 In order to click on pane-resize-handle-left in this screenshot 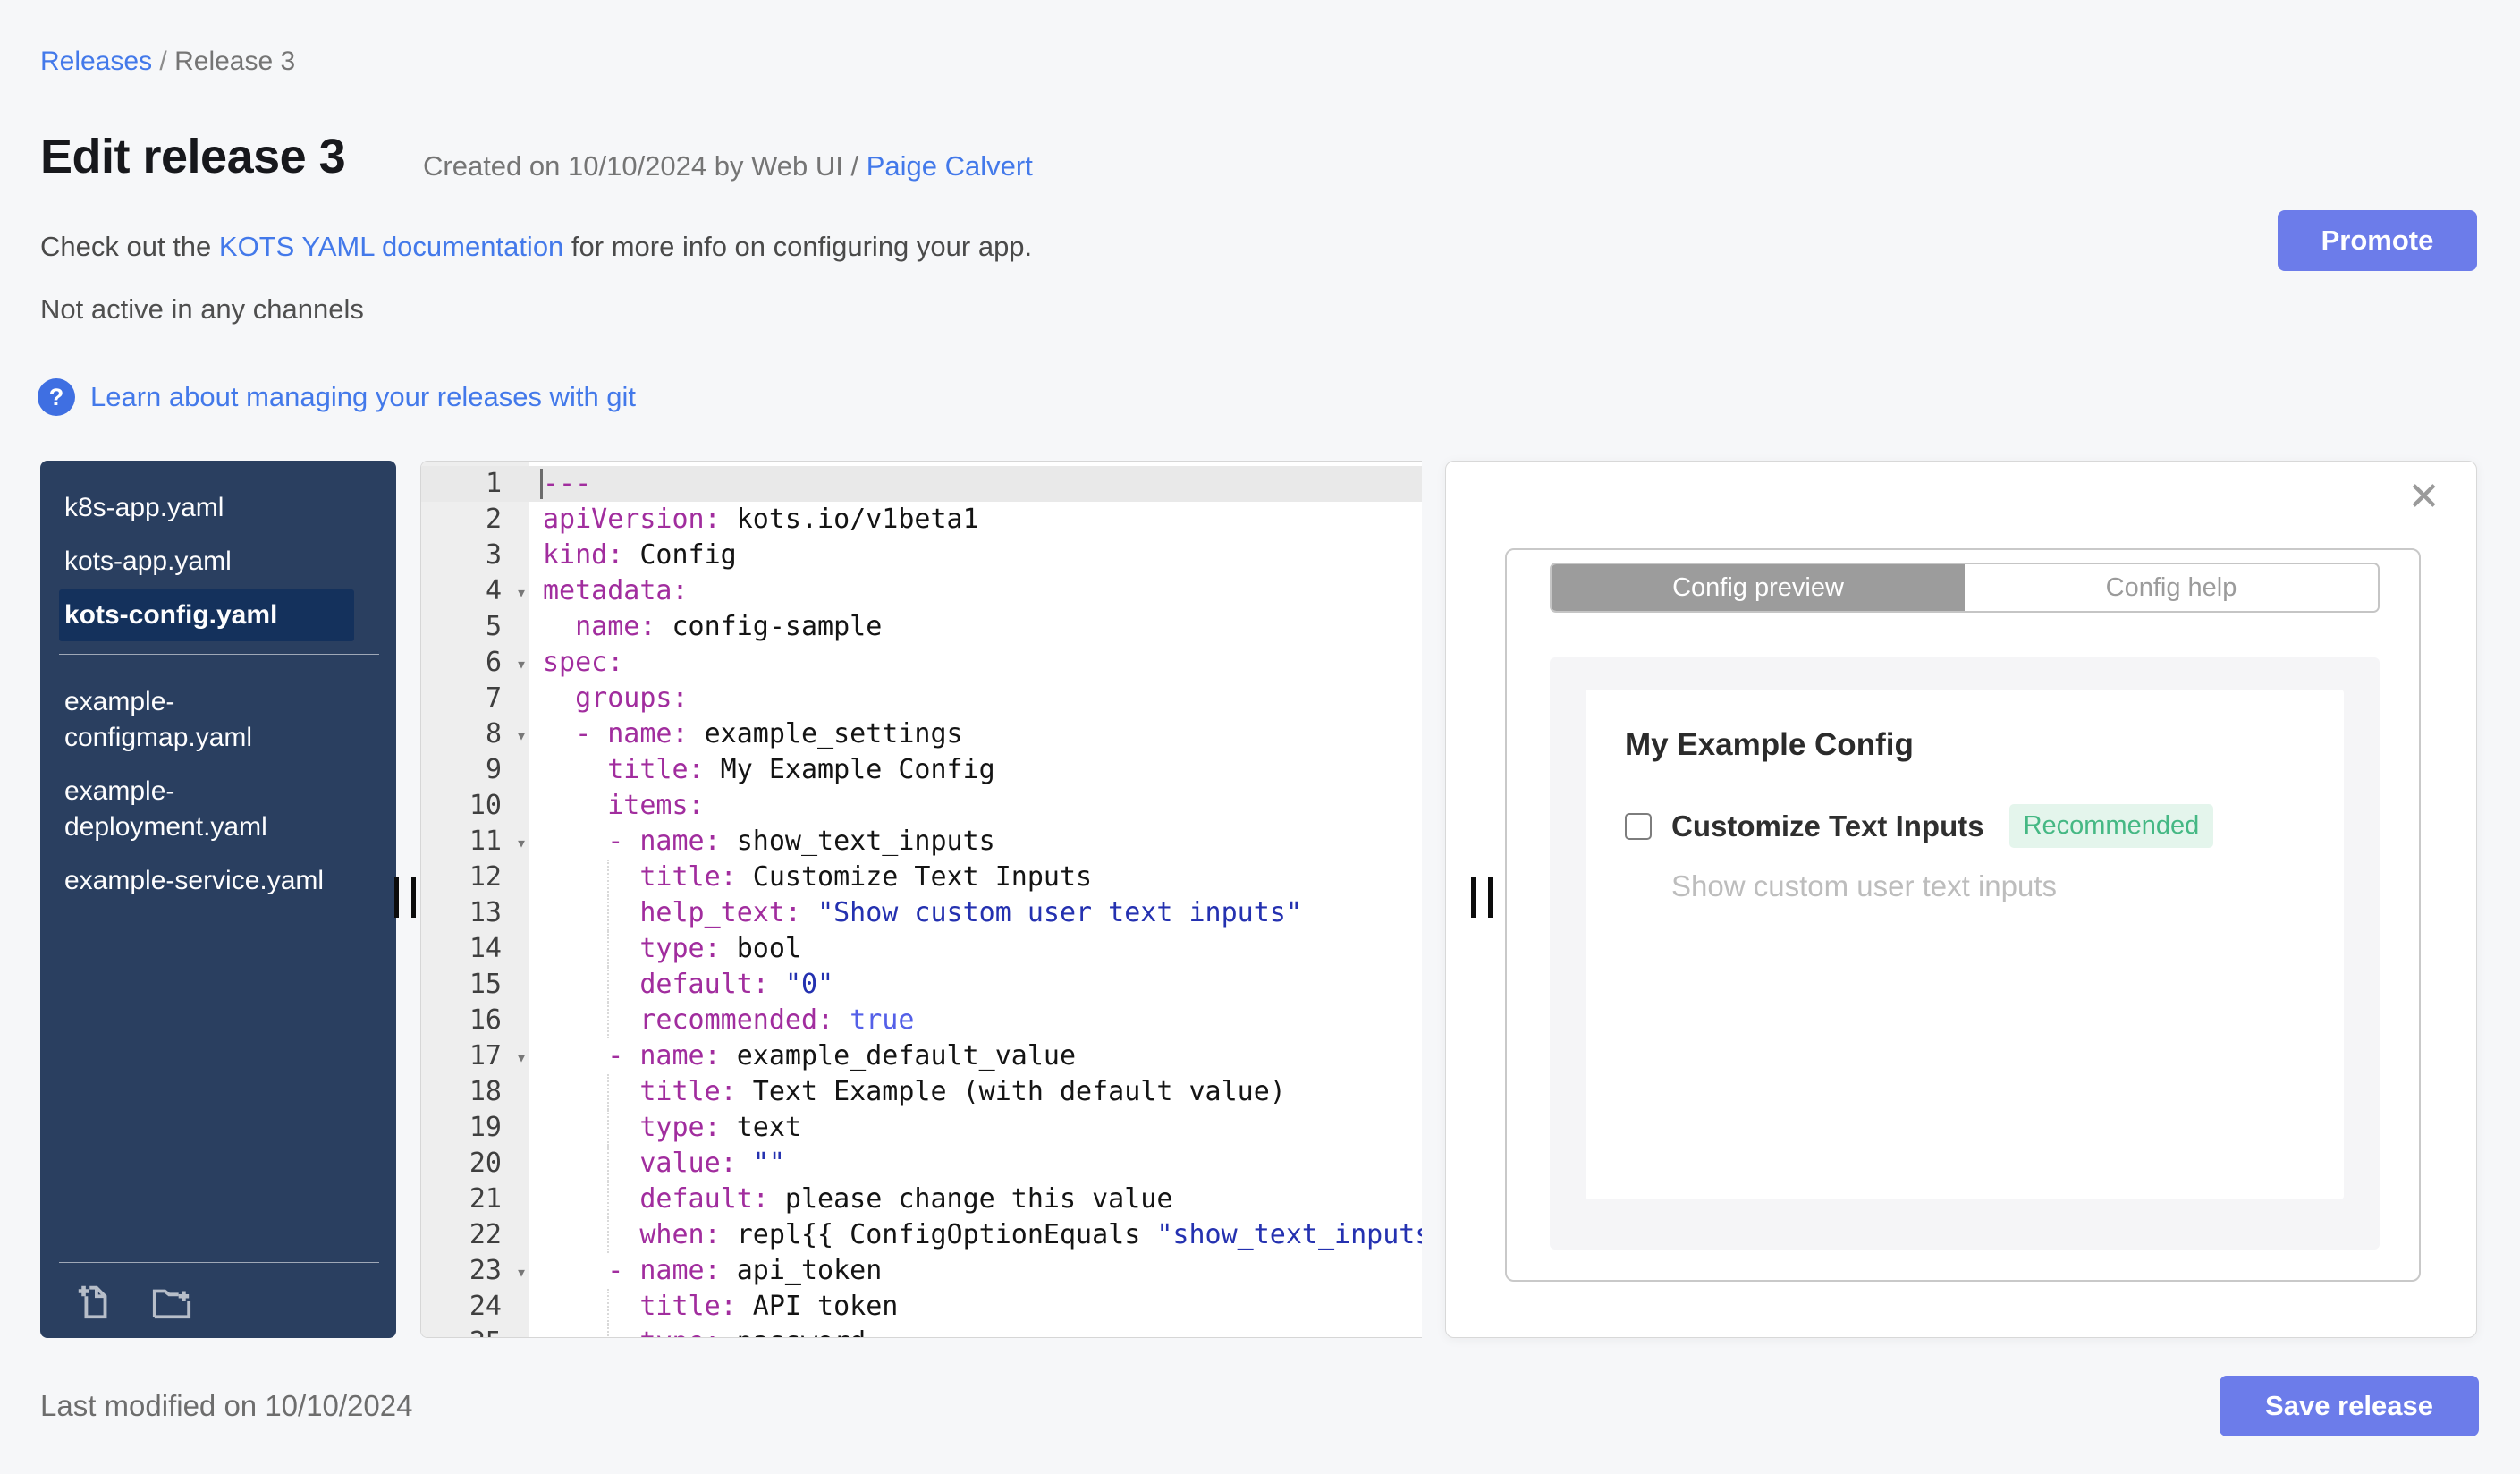, I will do `click(409, 899)`.